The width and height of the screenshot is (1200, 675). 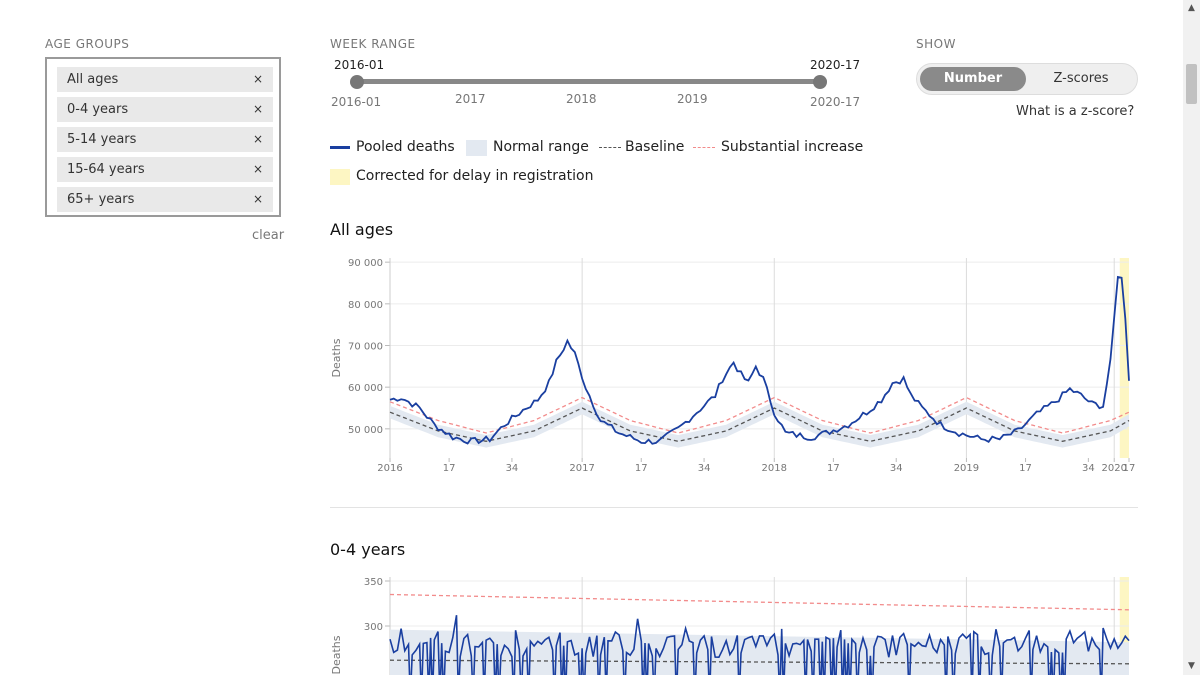 What do you see at coordinates (759, 602) in the screenshot?
I see `substantial-increase-line` at bounding box center [759, 602].